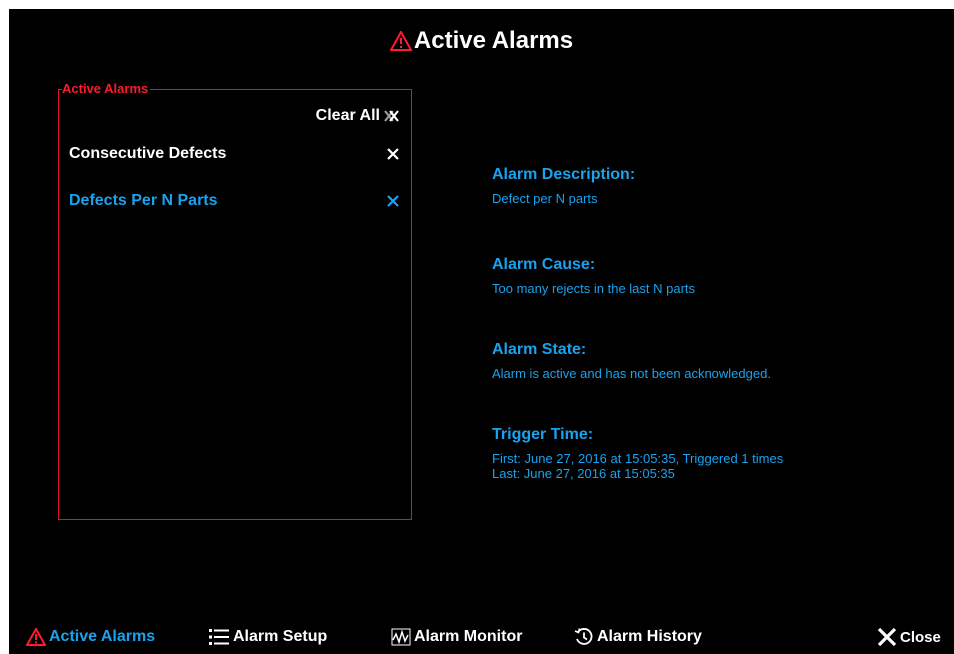  I want to click on page-title: Active Alarms, so click(481, 42).